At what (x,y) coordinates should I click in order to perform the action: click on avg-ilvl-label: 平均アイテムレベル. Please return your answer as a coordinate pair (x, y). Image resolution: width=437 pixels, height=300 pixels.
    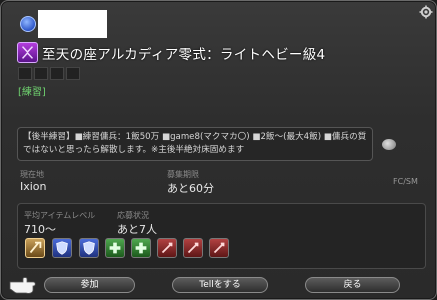
    Looking at the image, I should click on (60, 215).